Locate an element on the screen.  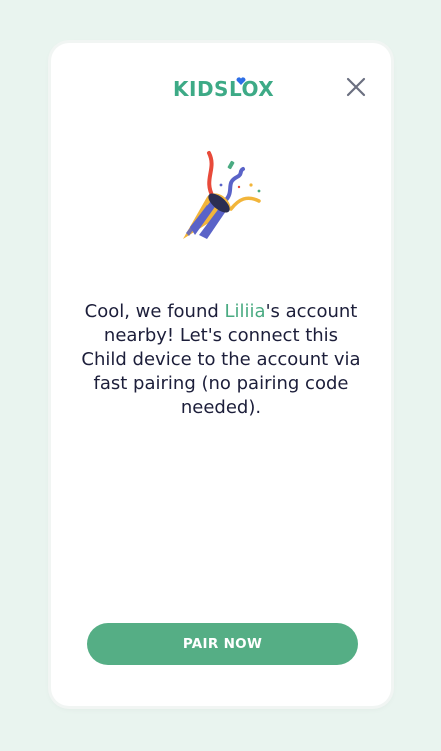
close-icon is located at coordinates (356, 87).